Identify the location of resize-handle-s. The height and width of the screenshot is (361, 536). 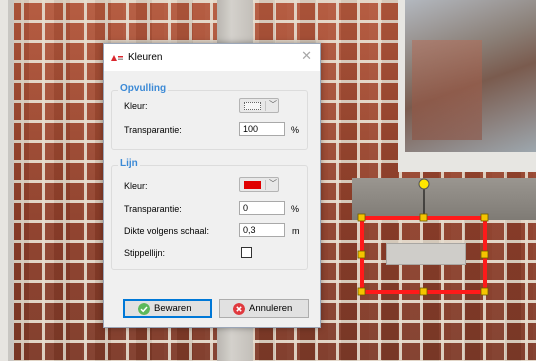
(423, 291).